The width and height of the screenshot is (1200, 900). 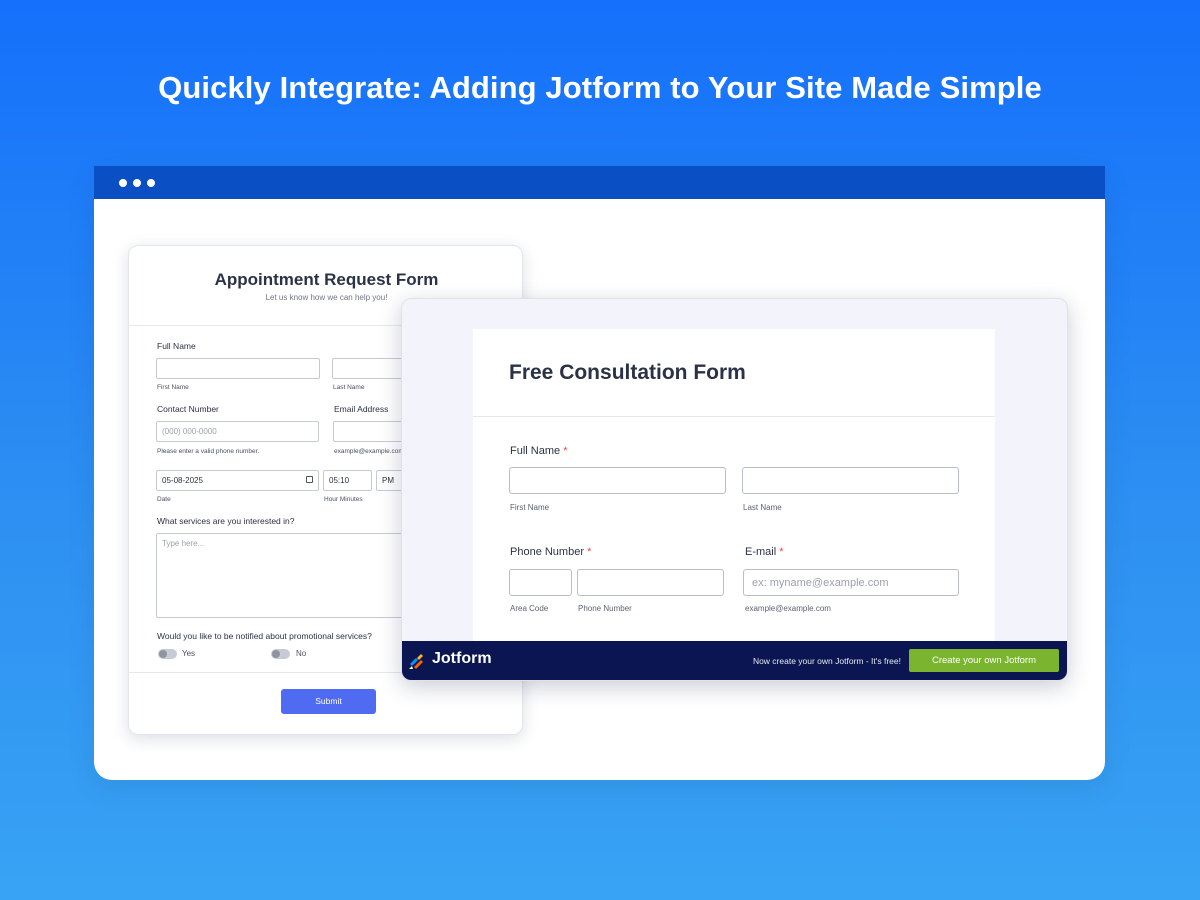 I want to click on calendar-icon, so click(x=309, y=479).